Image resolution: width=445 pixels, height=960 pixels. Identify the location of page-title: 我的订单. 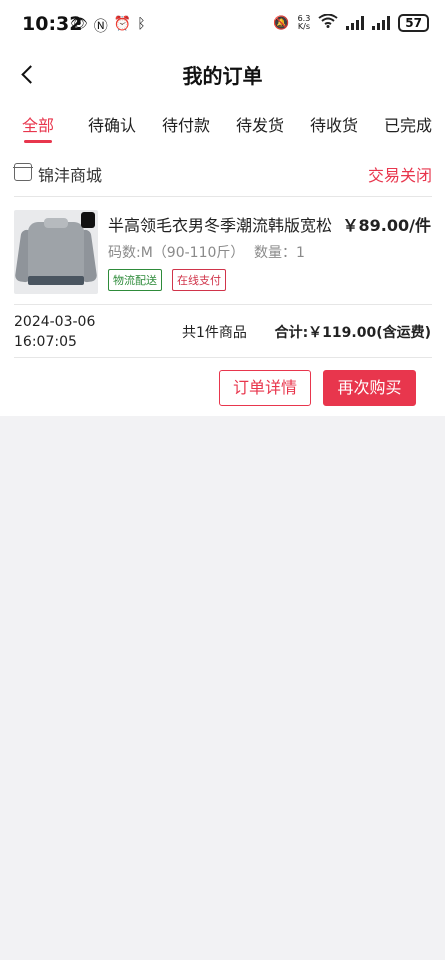
(222, 76).